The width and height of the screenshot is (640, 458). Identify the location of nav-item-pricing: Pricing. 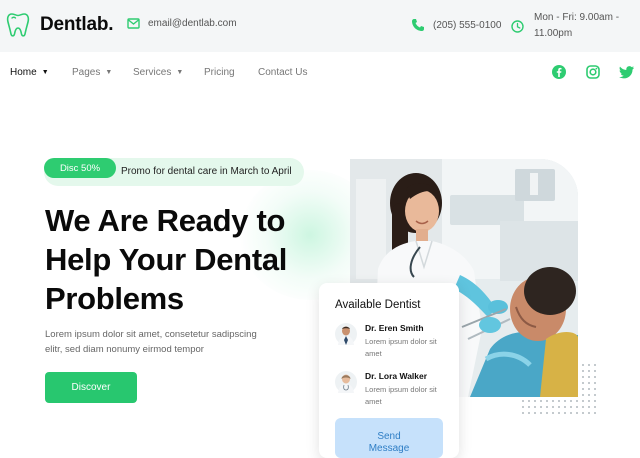
(219, 72).